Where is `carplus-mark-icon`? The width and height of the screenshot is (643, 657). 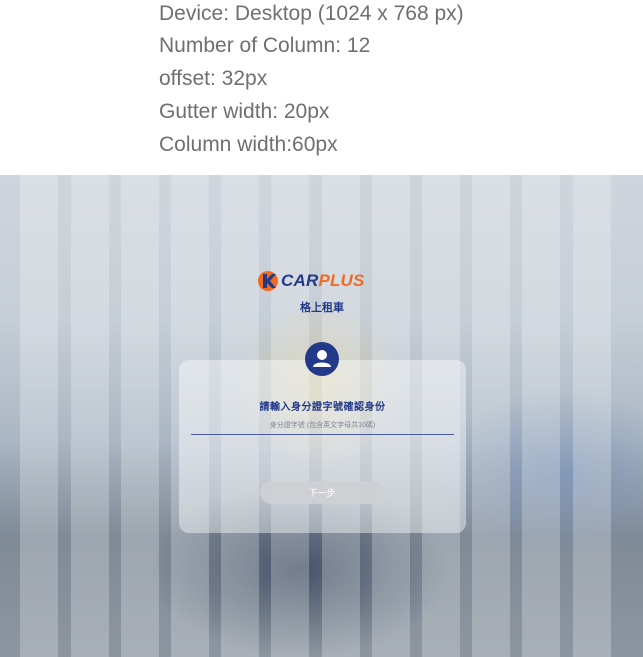
carplus-mark-icon is located at coordinates (268, 281).